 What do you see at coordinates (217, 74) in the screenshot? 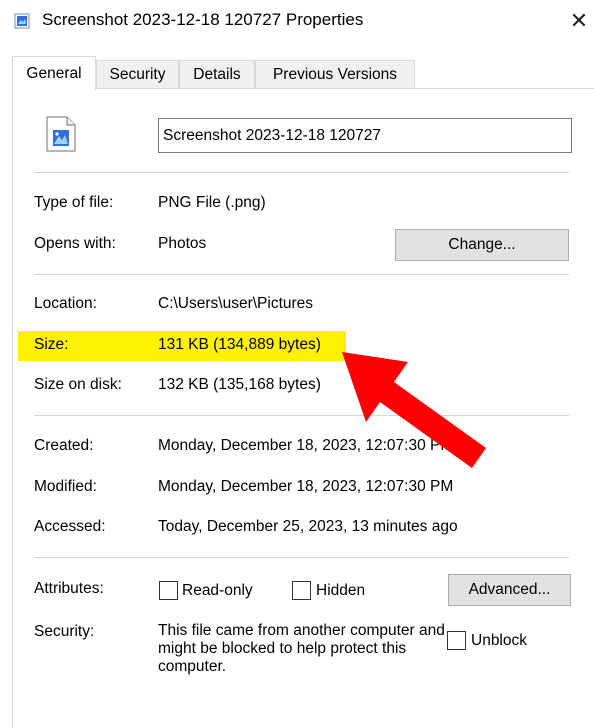
I see `tab-details: Details` at bounding box center [217, 74].